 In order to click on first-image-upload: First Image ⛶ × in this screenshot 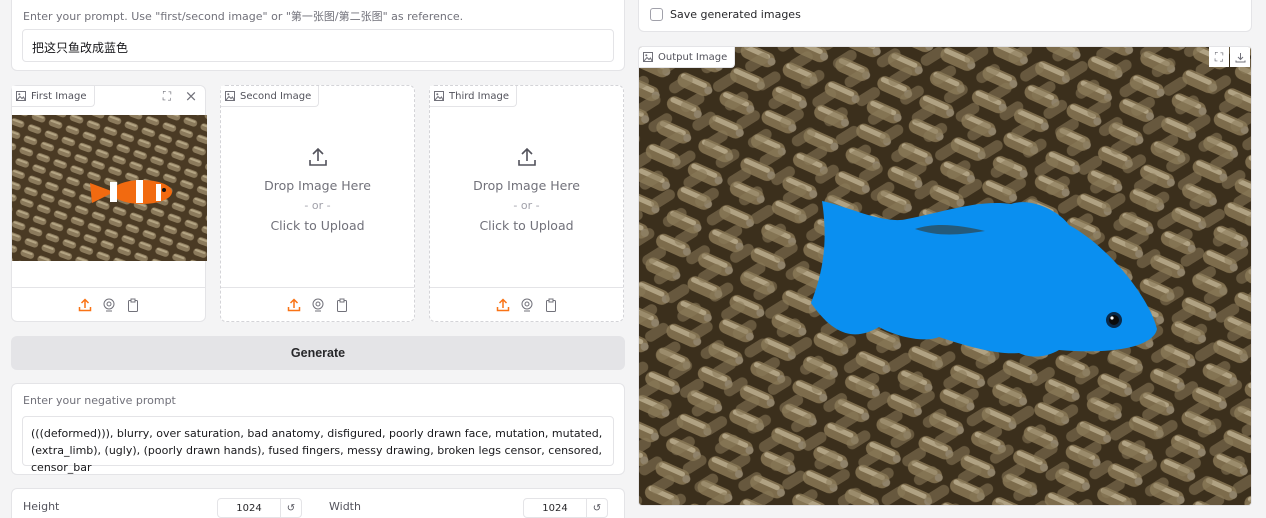, I will do `click(109, 203)`.